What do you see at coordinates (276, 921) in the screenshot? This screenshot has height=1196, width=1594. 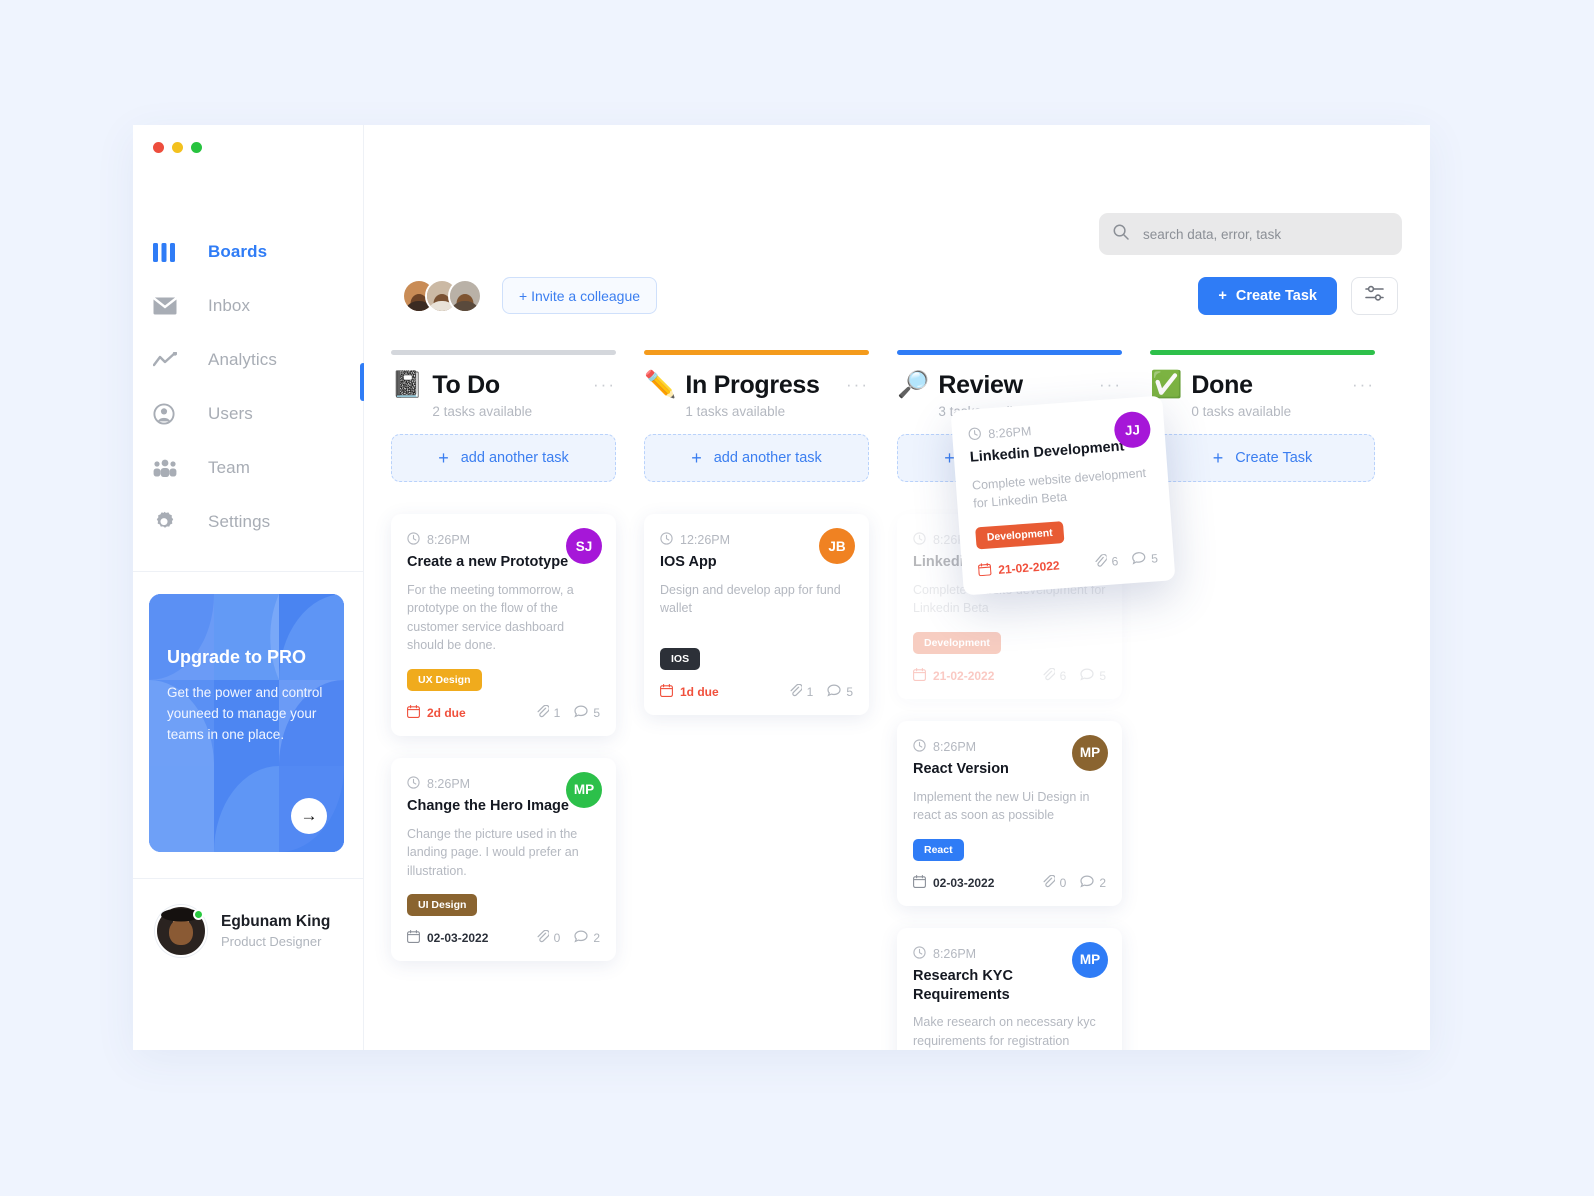 I see `user-name: Egbunam King` at bounding box center [276, 921].